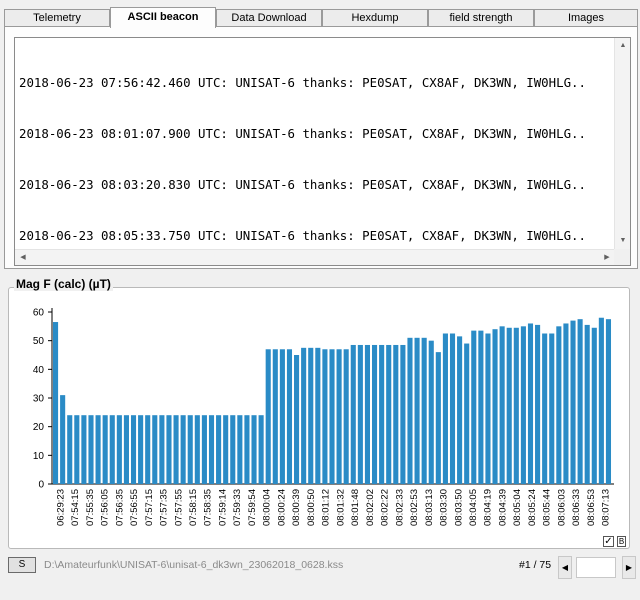 Image resolution: width=640 pixels, height=600 pixels. What do you see at coordinates (629, 567) in the screenshot?
I see `triangle-right-icon: ▶` at bounding box center [629, 567].